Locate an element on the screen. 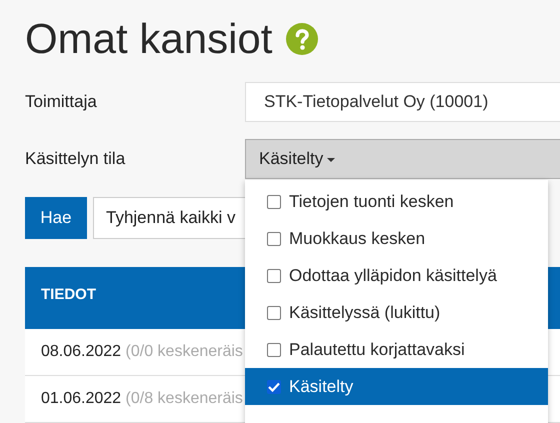 The height and width of the screenshot is (423, 560). status-option: Käsitelty is located at coordinates (396, 386).